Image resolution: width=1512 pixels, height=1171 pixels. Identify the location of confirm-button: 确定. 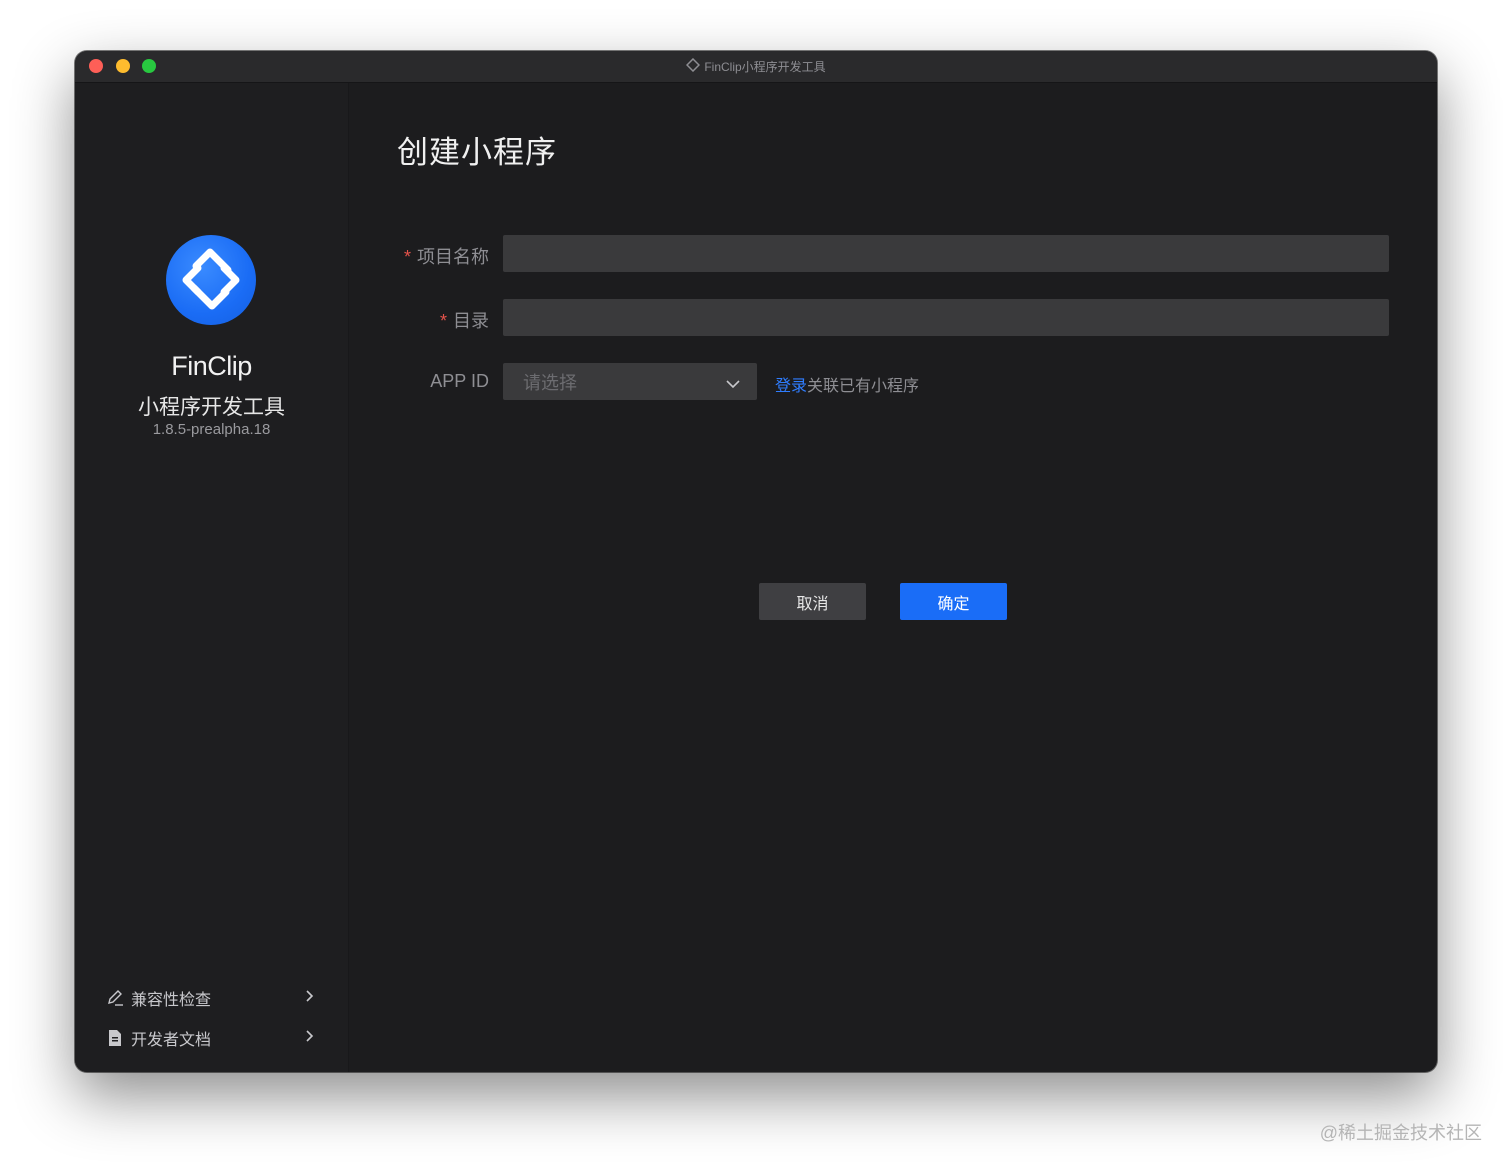
(953, 601).